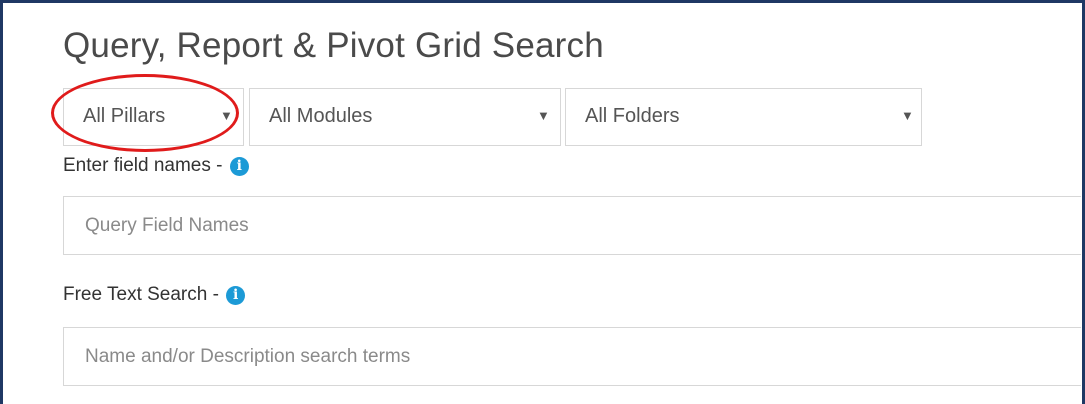  What do you see at coordinates (333, 45) in the screenshot?
I see `page-title: Query, Report & Pivot Grid Search` at bounding box center [333, 45].